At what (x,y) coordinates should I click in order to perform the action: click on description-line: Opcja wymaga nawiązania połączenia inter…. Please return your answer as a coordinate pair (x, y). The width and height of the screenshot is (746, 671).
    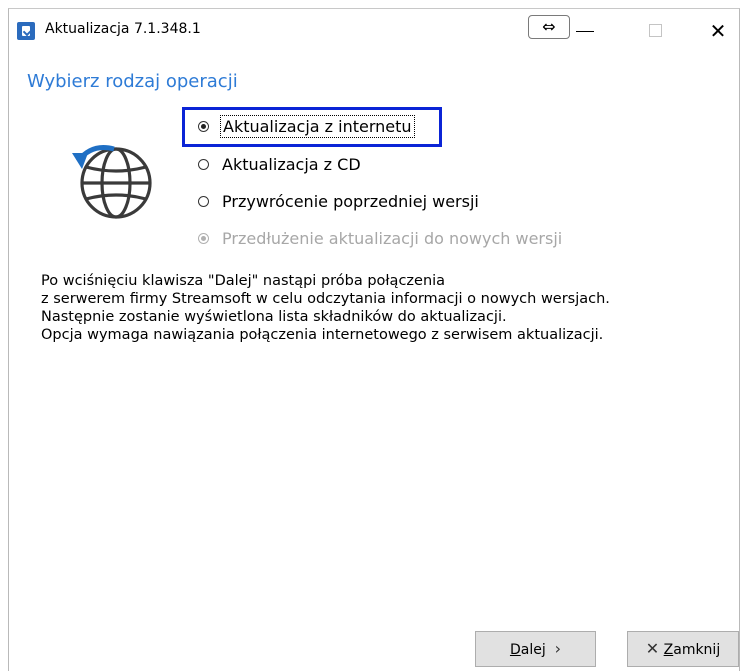
    Looking at the image, I should click on (322, 335).